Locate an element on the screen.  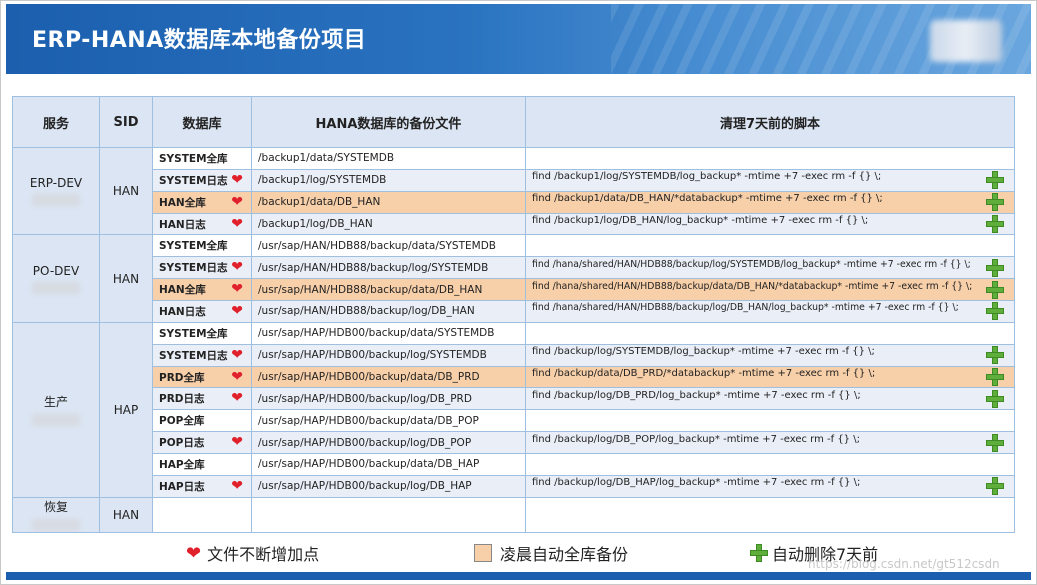
blurred-label is located at coordinates (56, 287).